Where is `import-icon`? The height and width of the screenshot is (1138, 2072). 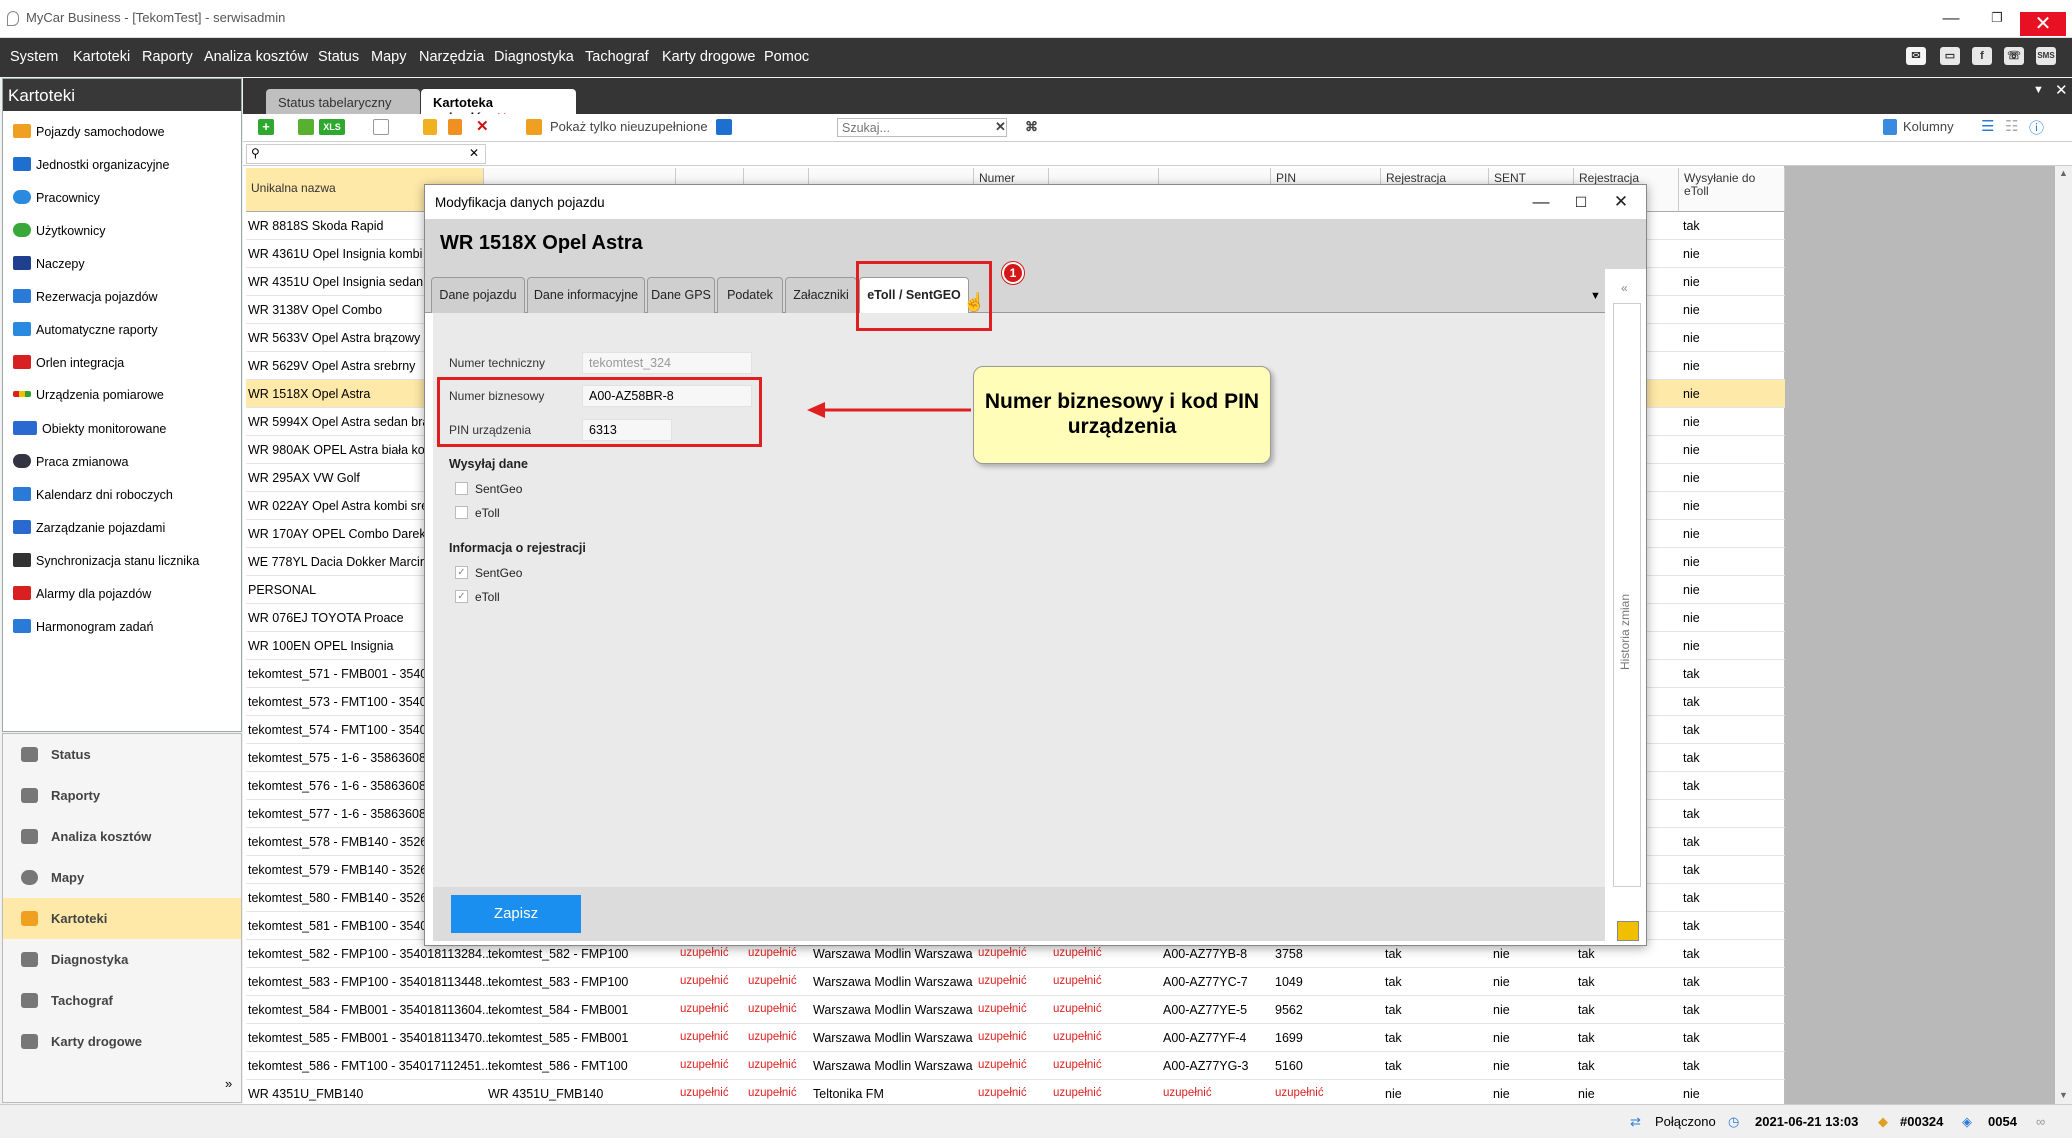 import-icon is located at coordinates (306, 127).